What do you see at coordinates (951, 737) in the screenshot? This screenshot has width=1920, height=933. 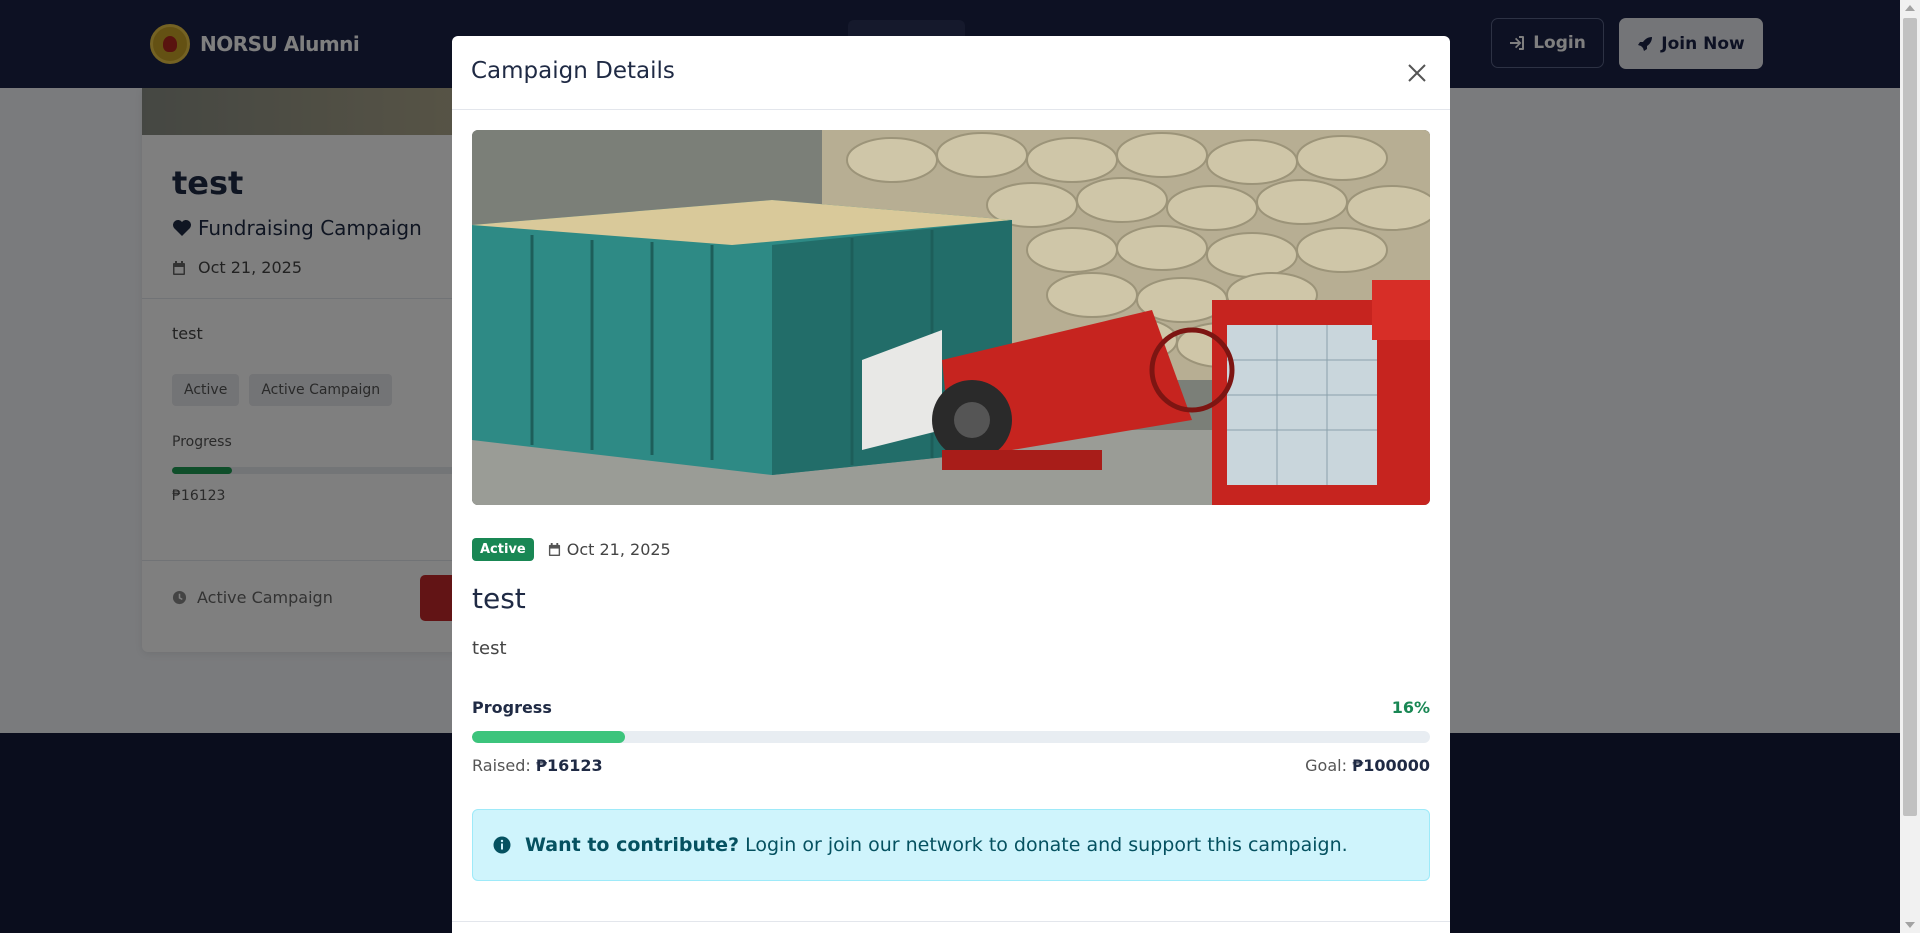 I see `progress-bar` at bounding box center [951, 737].